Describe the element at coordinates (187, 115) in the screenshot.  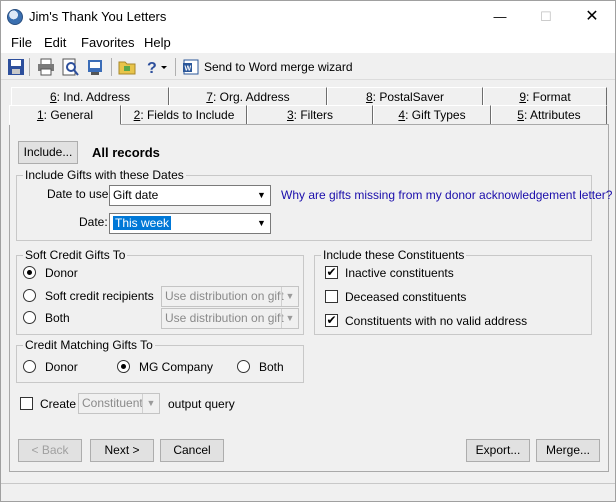
I see `tab-label: : Fields to Include` at that location.